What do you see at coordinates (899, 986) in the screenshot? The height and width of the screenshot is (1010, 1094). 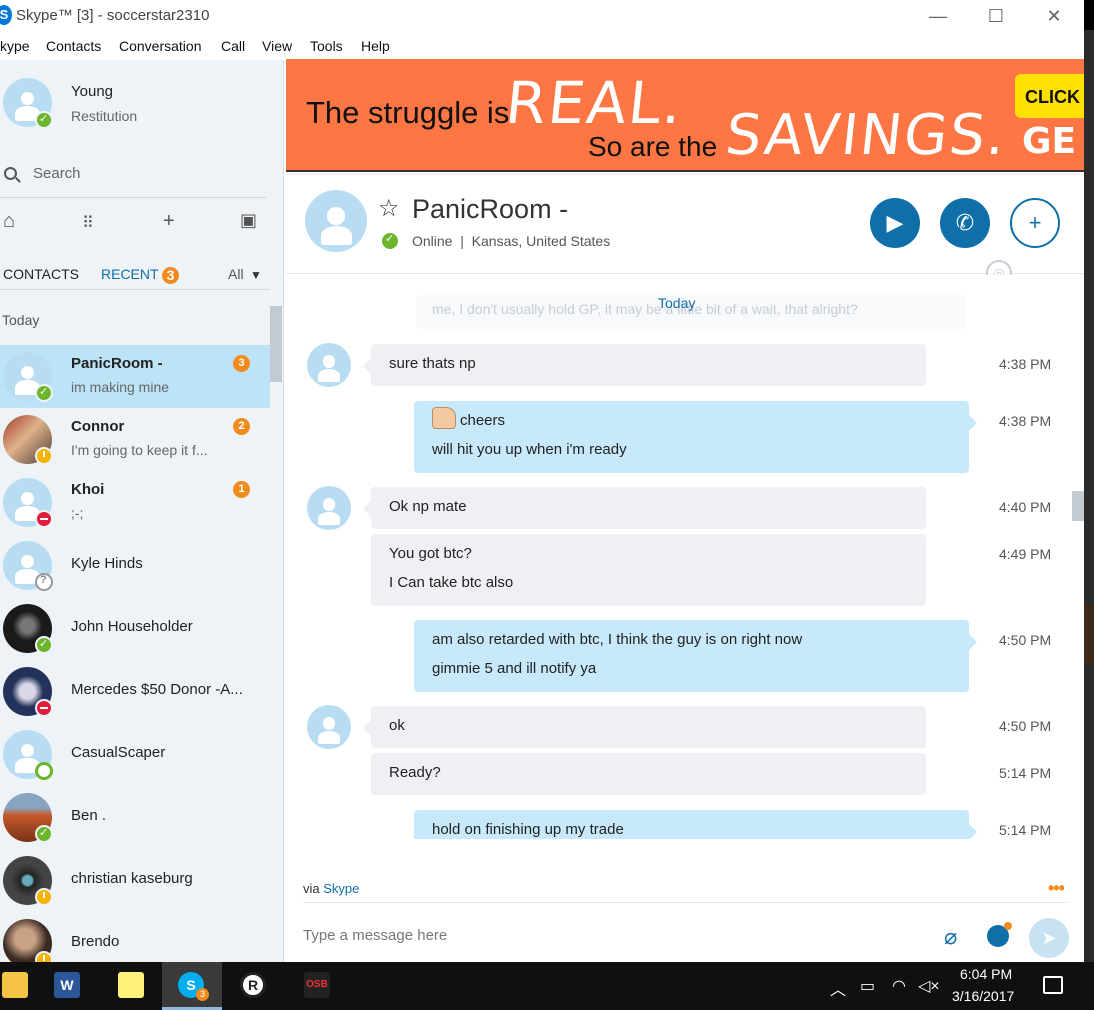 I see `wifi-icon: ◠` at bounding box center [899, 986].